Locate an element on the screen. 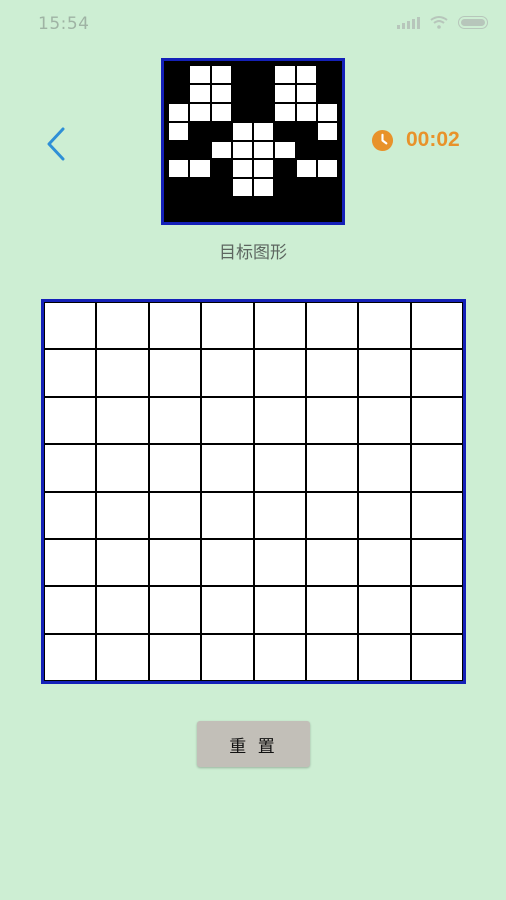 This screenshot has height=900, width=506. battery-icon is located at coordinates (473, 22).